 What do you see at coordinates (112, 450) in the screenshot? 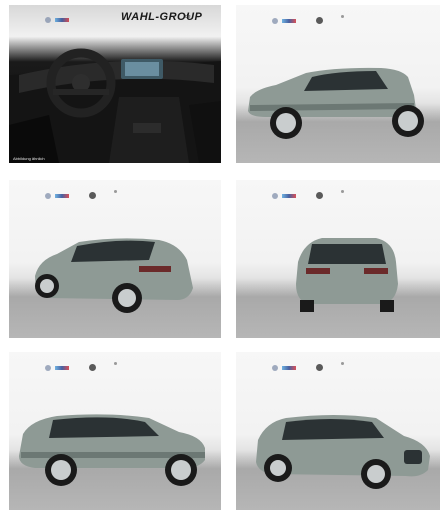
I see `car-side-right-image` at bounding box center [112, 450].